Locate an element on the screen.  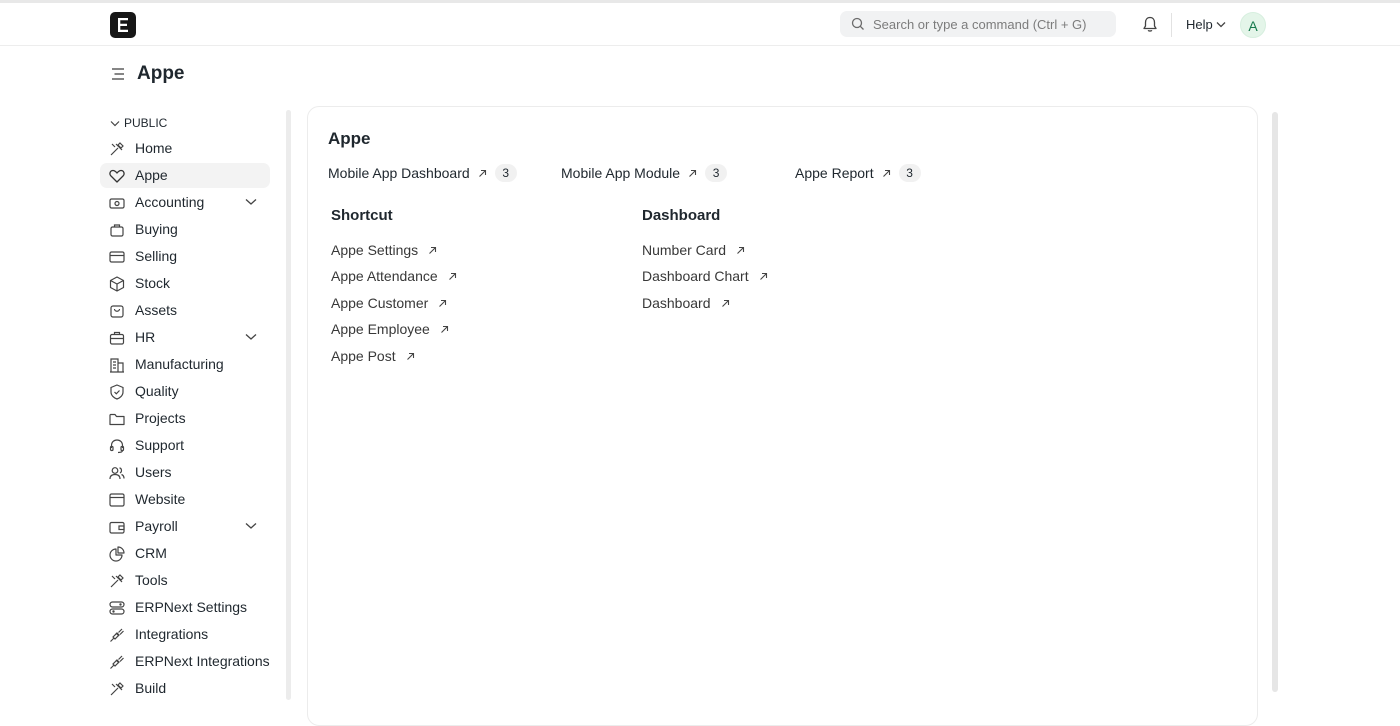
link-appe-customer: Appe Customer is located at coordinates (389, 303).